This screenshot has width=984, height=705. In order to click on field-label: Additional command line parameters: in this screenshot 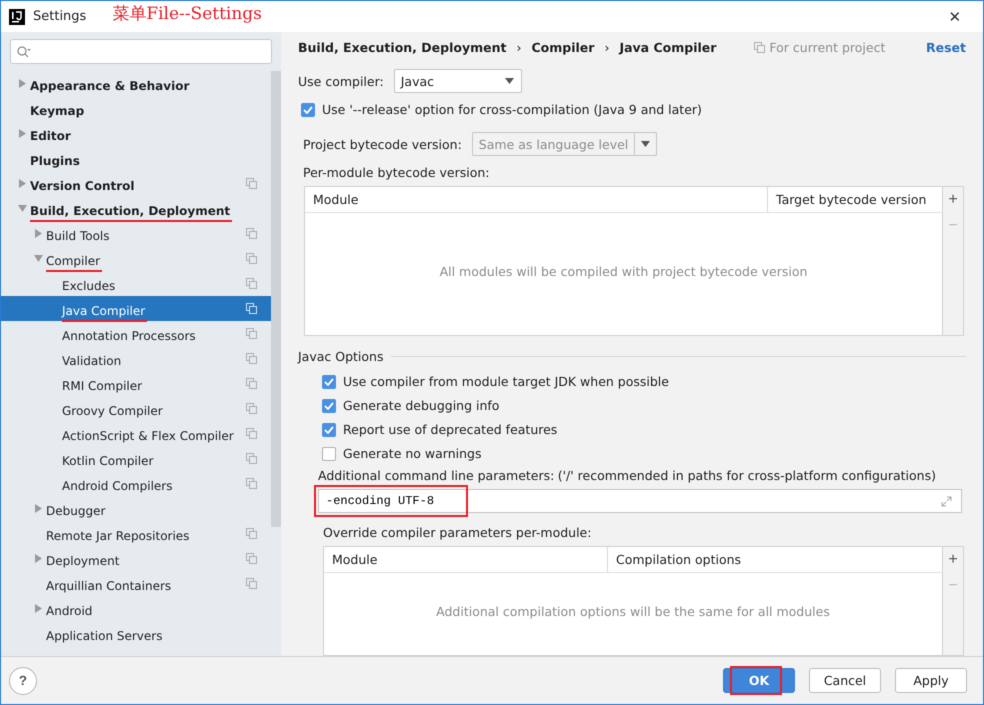, I will do `click(436, 475)`.